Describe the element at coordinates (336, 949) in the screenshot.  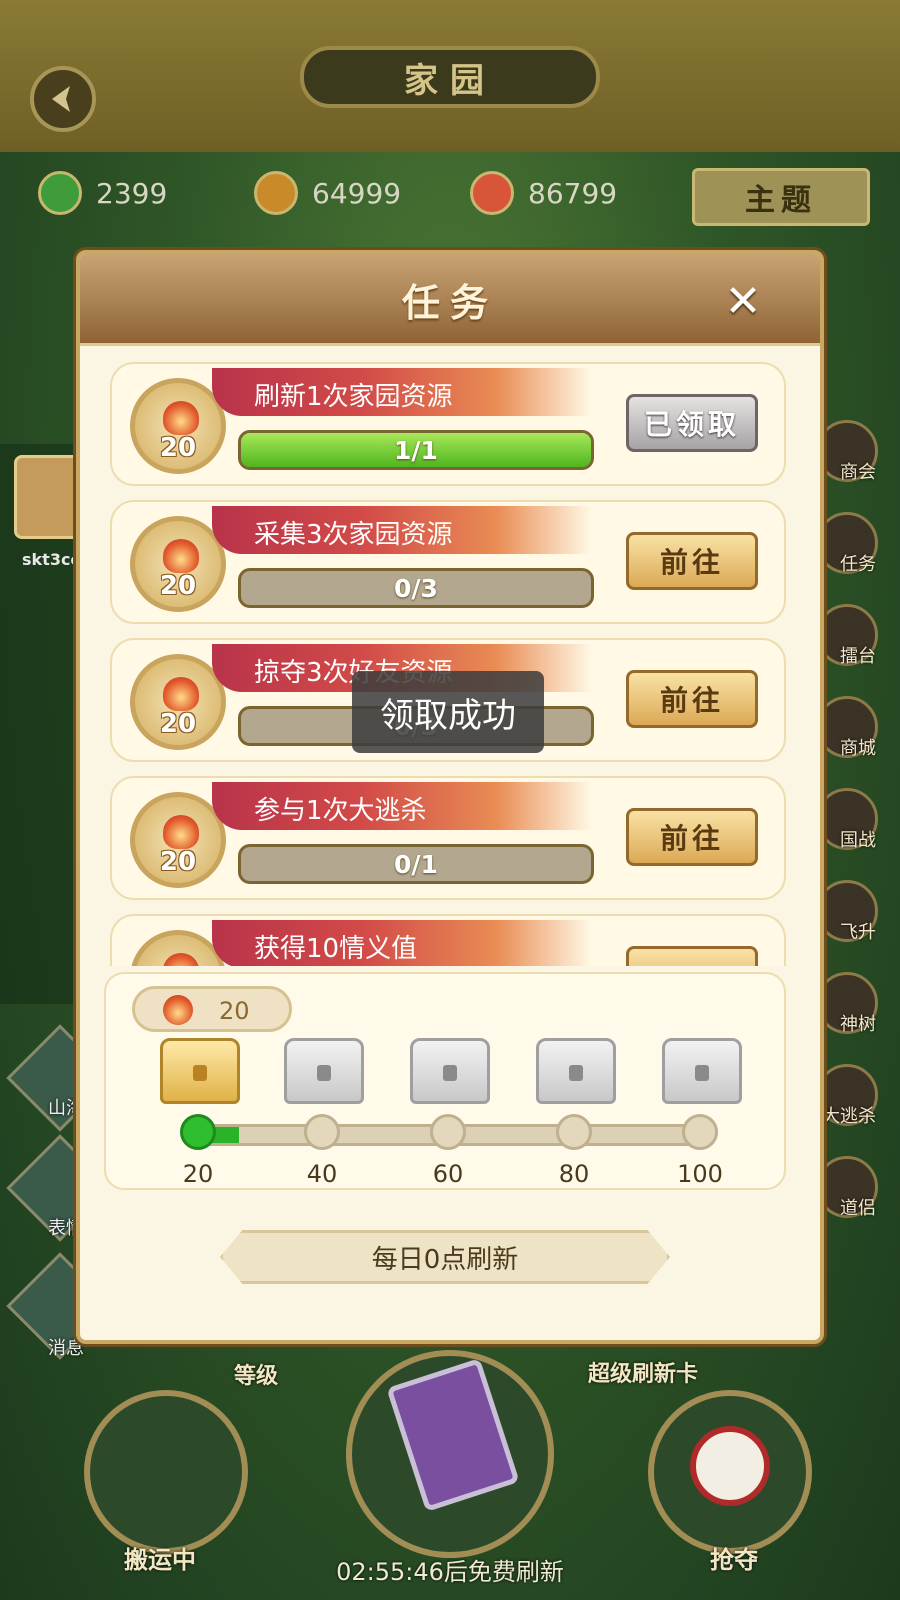
I see `task-title: 获得10情义值` at that location.